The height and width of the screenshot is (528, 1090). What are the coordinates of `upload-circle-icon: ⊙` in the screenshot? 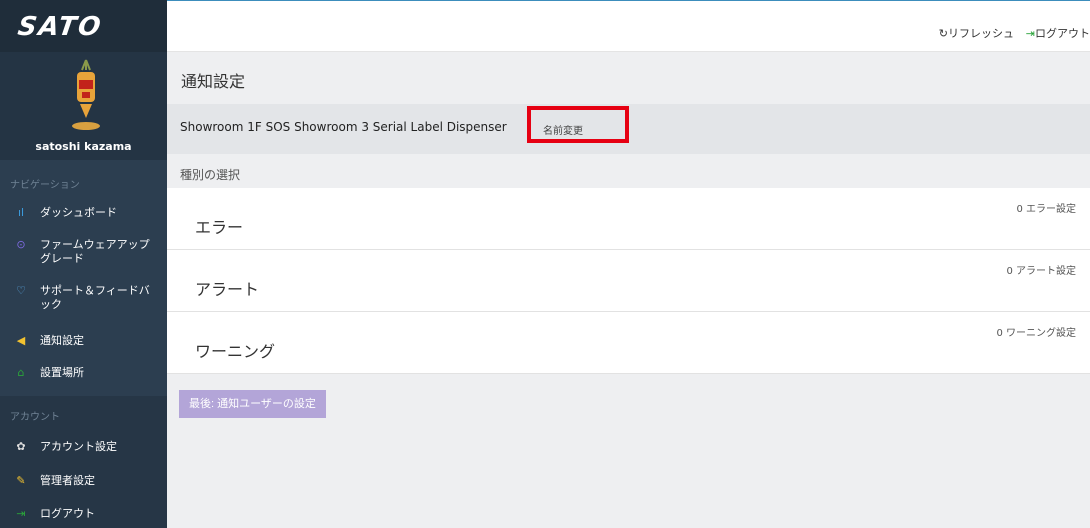 It's located at (21, 244).